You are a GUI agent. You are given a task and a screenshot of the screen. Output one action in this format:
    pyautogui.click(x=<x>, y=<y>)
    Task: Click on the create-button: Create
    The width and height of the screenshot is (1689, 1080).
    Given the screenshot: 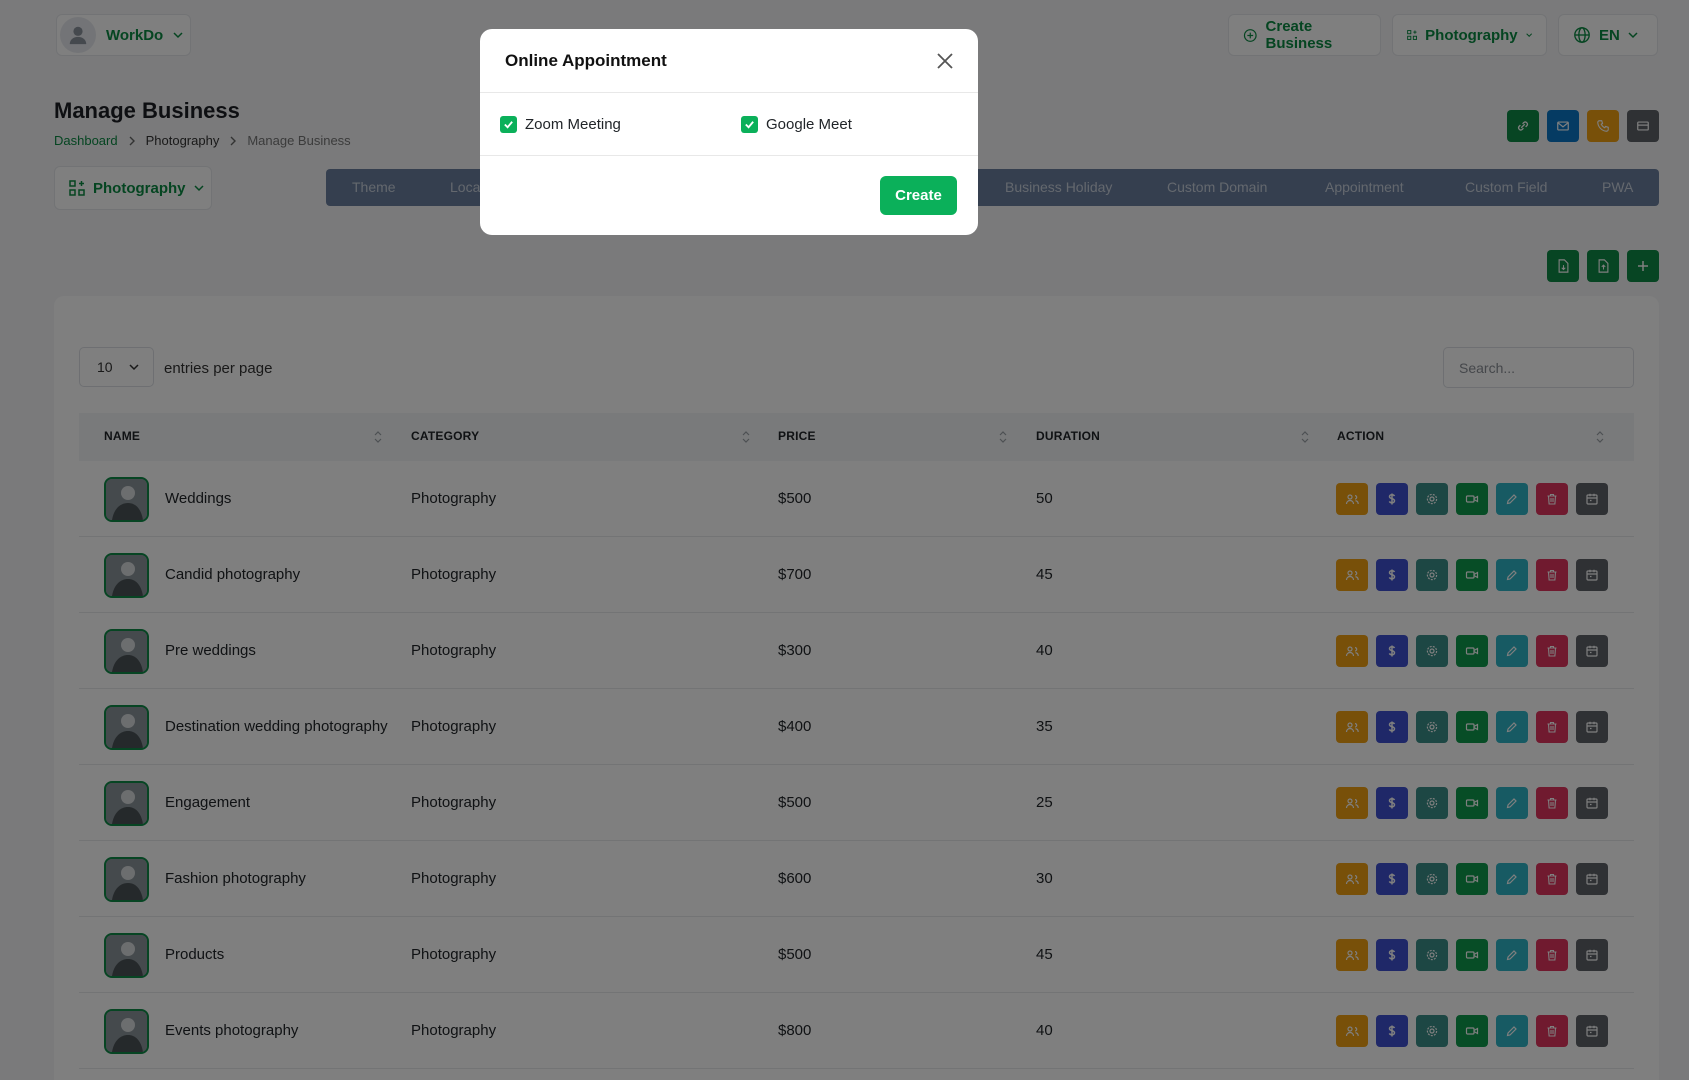 What is the action you would take?
    pyautogui.click(x=918, y=195)
    